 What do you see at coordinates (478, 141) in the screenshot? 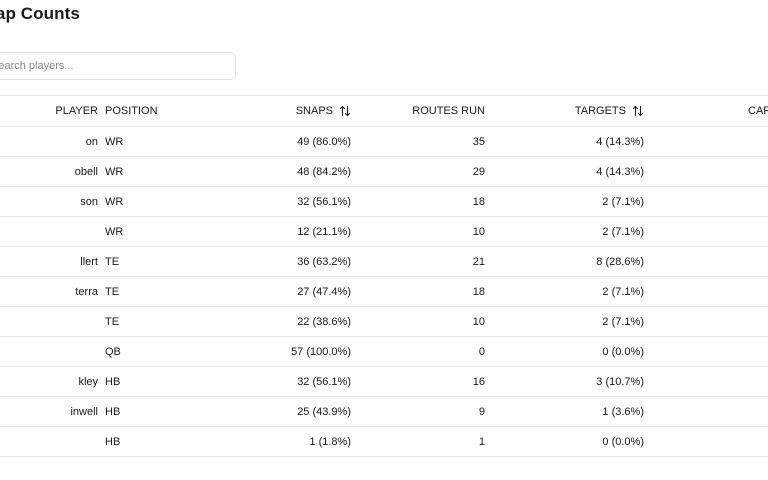
I see `routes-cell: 35` at bounding box center [478, 141].